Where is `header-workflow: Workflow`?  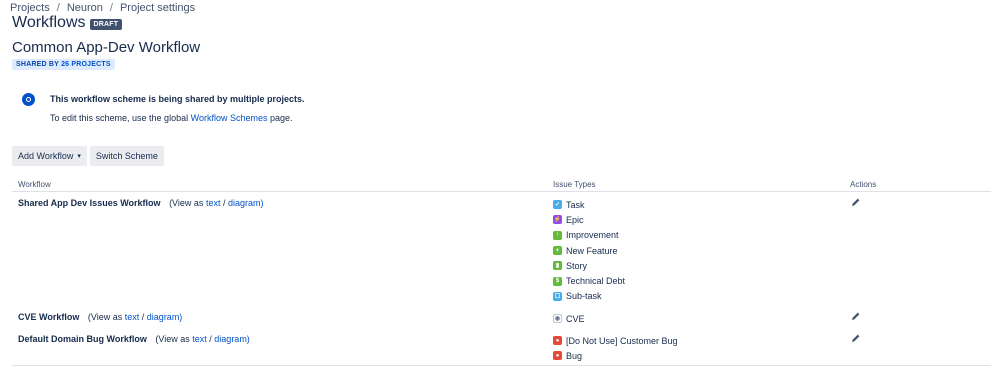 header-workflow: Workflow is located at coordinates (34, 184).